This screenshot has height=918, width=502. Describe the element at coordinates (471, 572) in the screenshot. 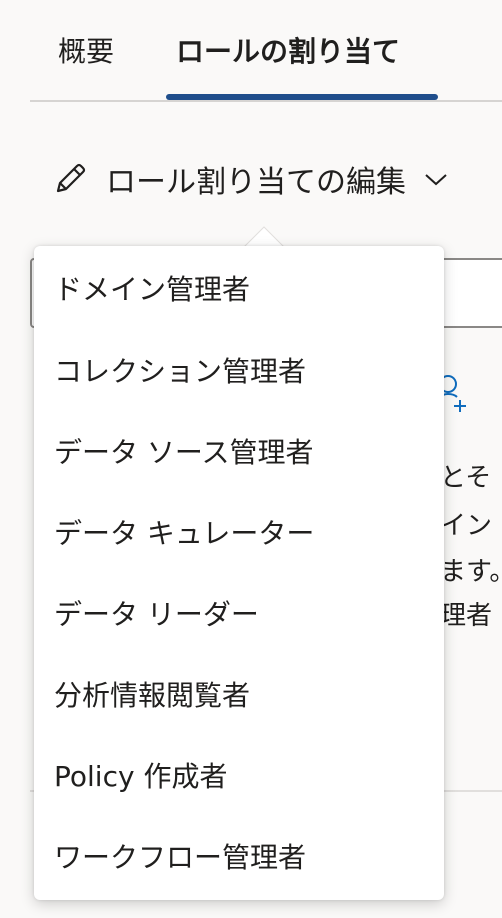

I see `background-text-line: ます。` at that location.